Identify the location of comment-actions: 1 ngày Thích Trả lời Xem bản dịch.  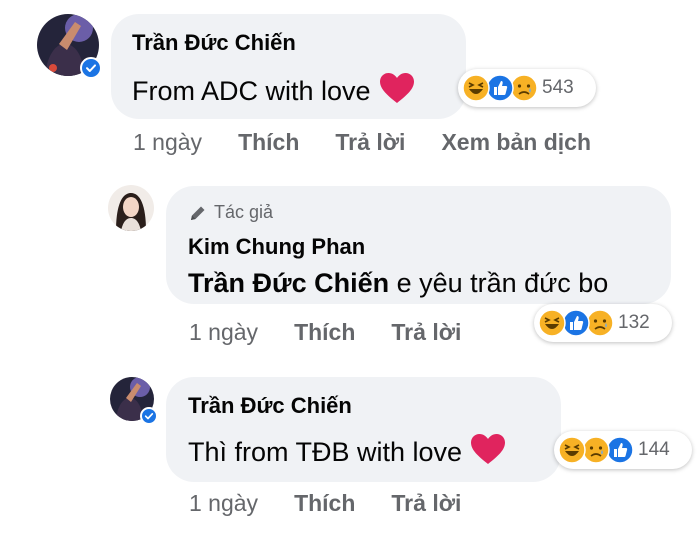
(362, 142).